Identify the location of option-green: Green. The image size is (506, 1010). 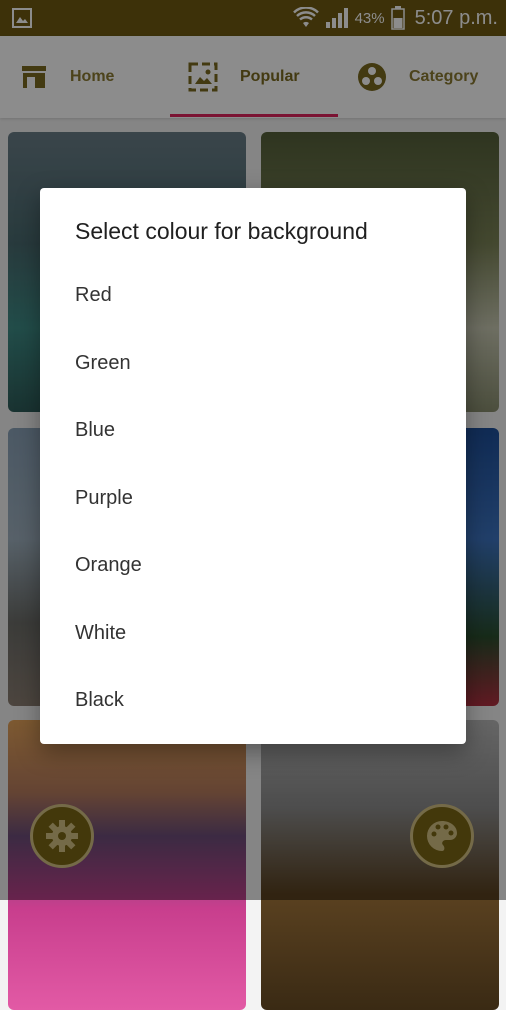
(103, 363).